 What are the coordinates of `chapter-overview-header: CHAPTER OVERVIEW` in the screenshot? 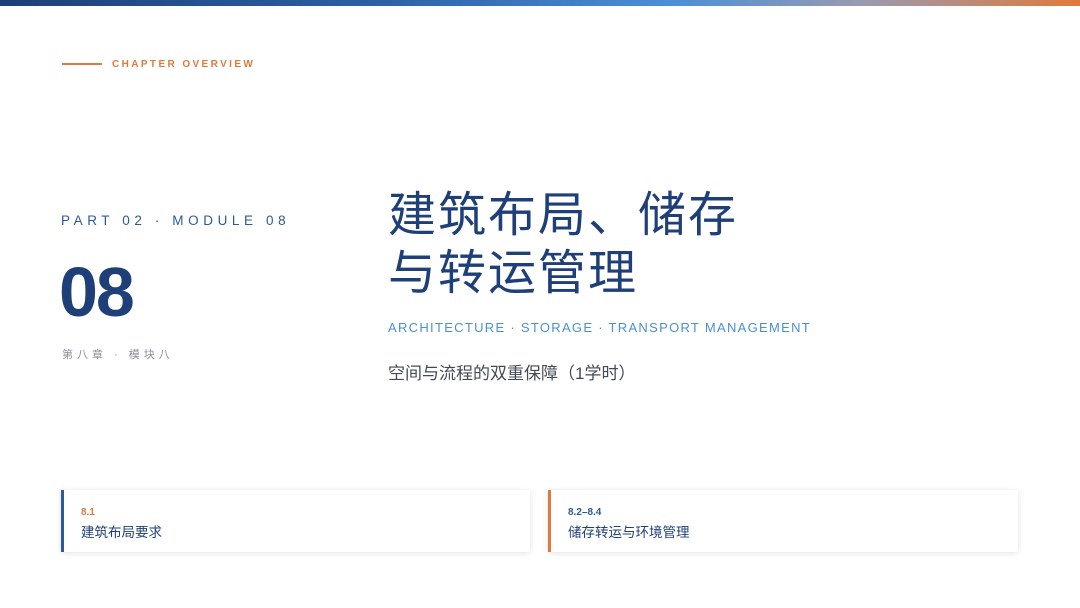 It's located at (158, 64).